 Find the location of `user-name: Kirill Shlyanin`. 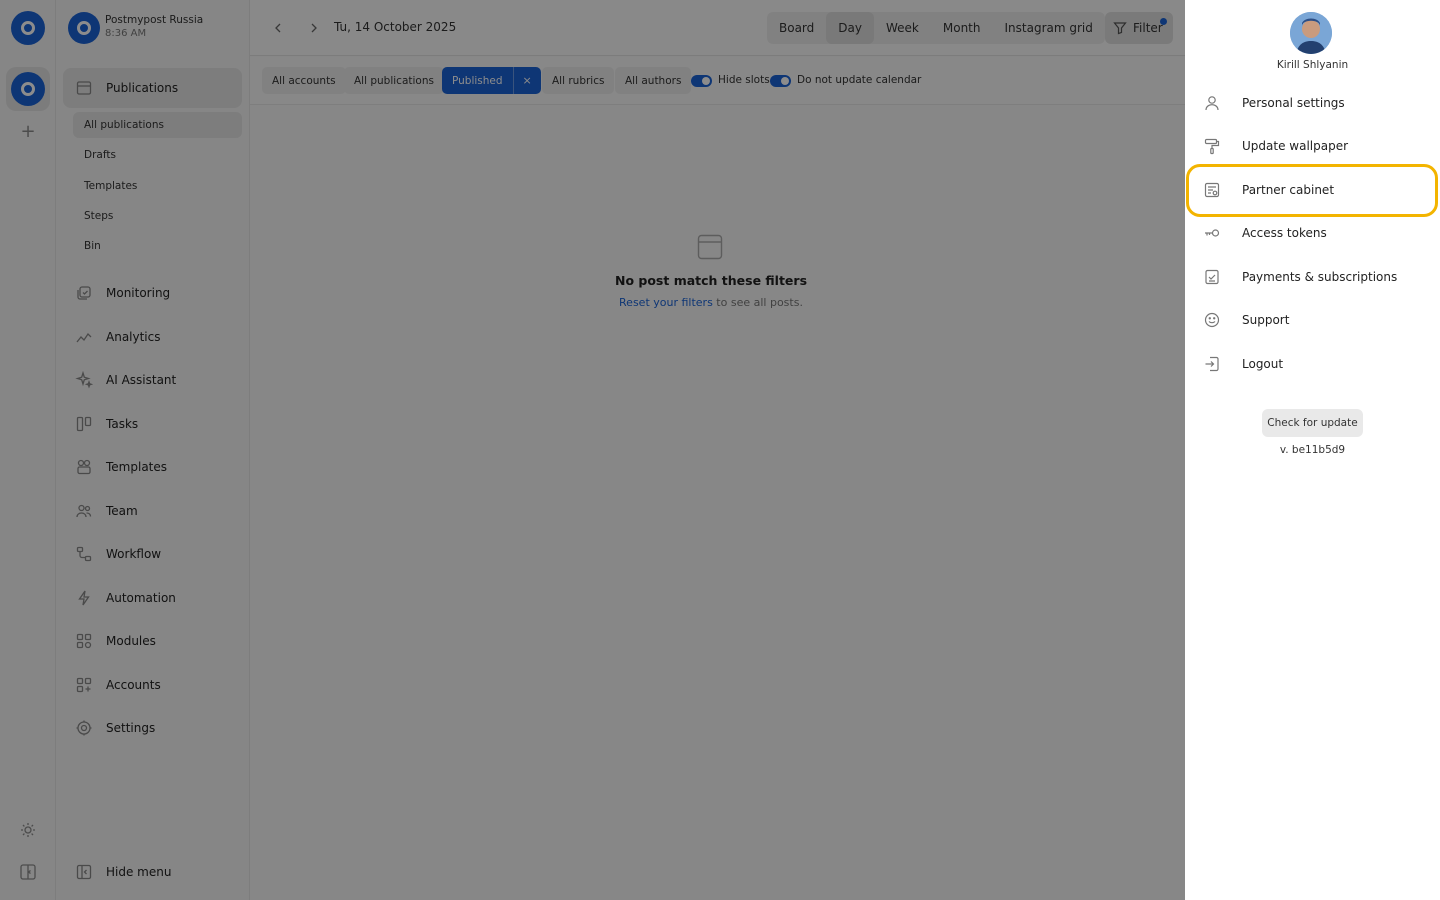

user-name: Kirill Shlyanin is located at coordinates (1312, 65).